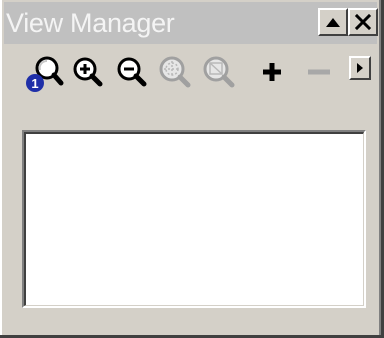 Image resolution: width=384 pixels, height=338 pixels. I want to click on close-icon, so click(363, 22).